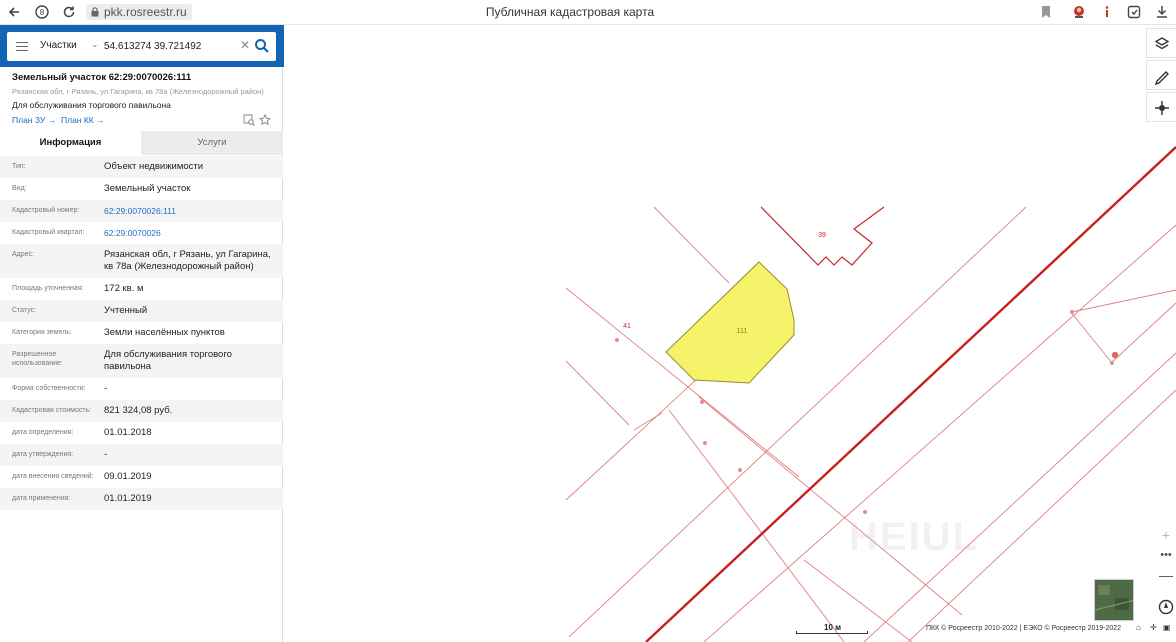 The height and width of the screenshot is (642, 1176). I want to click on parcel-label-39: 39, so click(822, 235).